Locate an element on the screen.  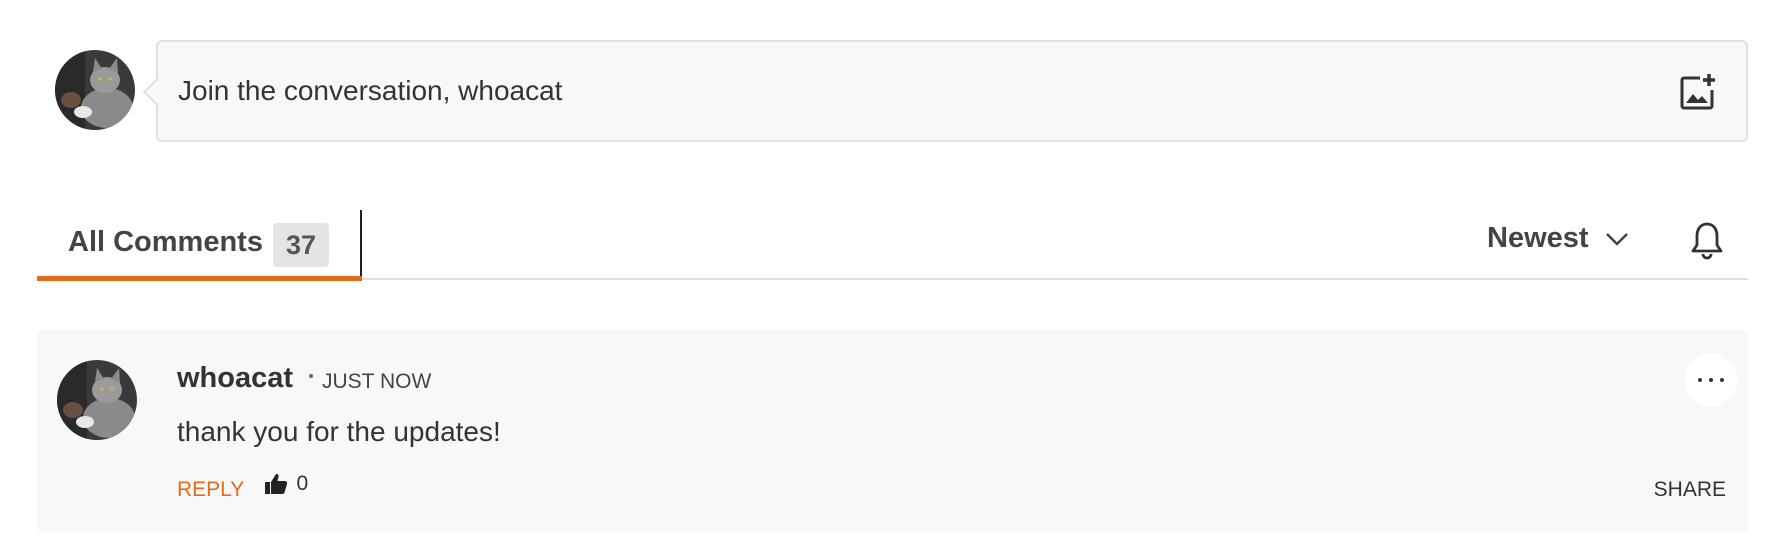
comment-count-badge: 37 is located at coordinates (301, 245).